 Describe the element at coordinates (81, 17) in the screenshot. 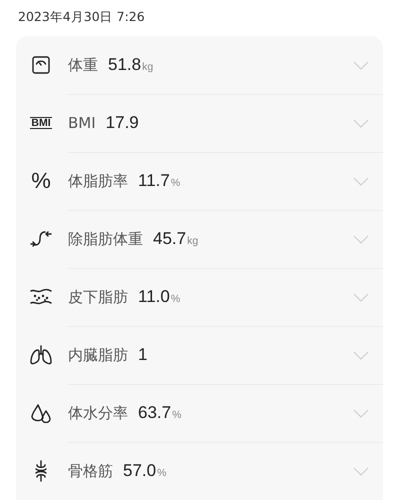

I see `timestamp: 2023年4月30日 7:26` at that location.